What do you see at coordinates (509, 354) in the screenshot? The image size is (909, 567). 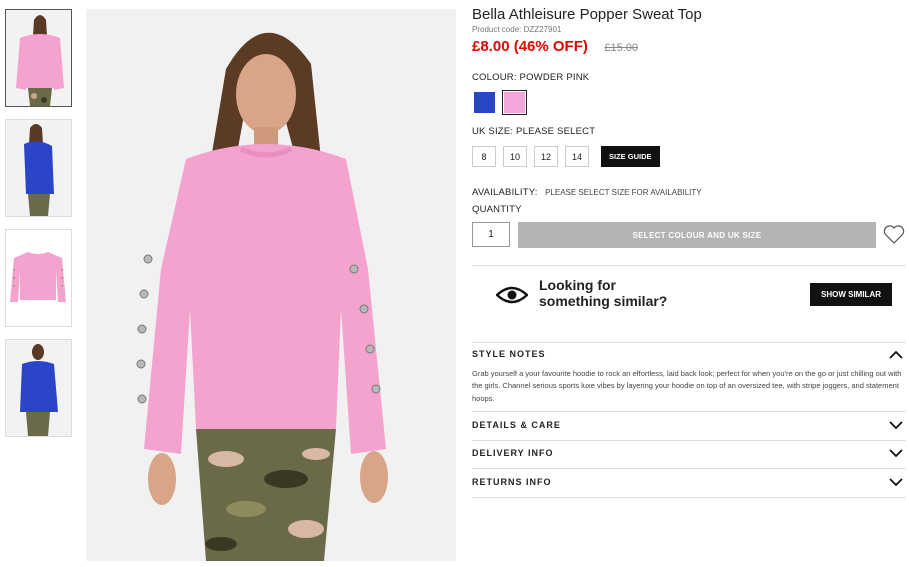 I see `accordion-style-notes: STYLE NOTES` at bounding box center [509, 354].